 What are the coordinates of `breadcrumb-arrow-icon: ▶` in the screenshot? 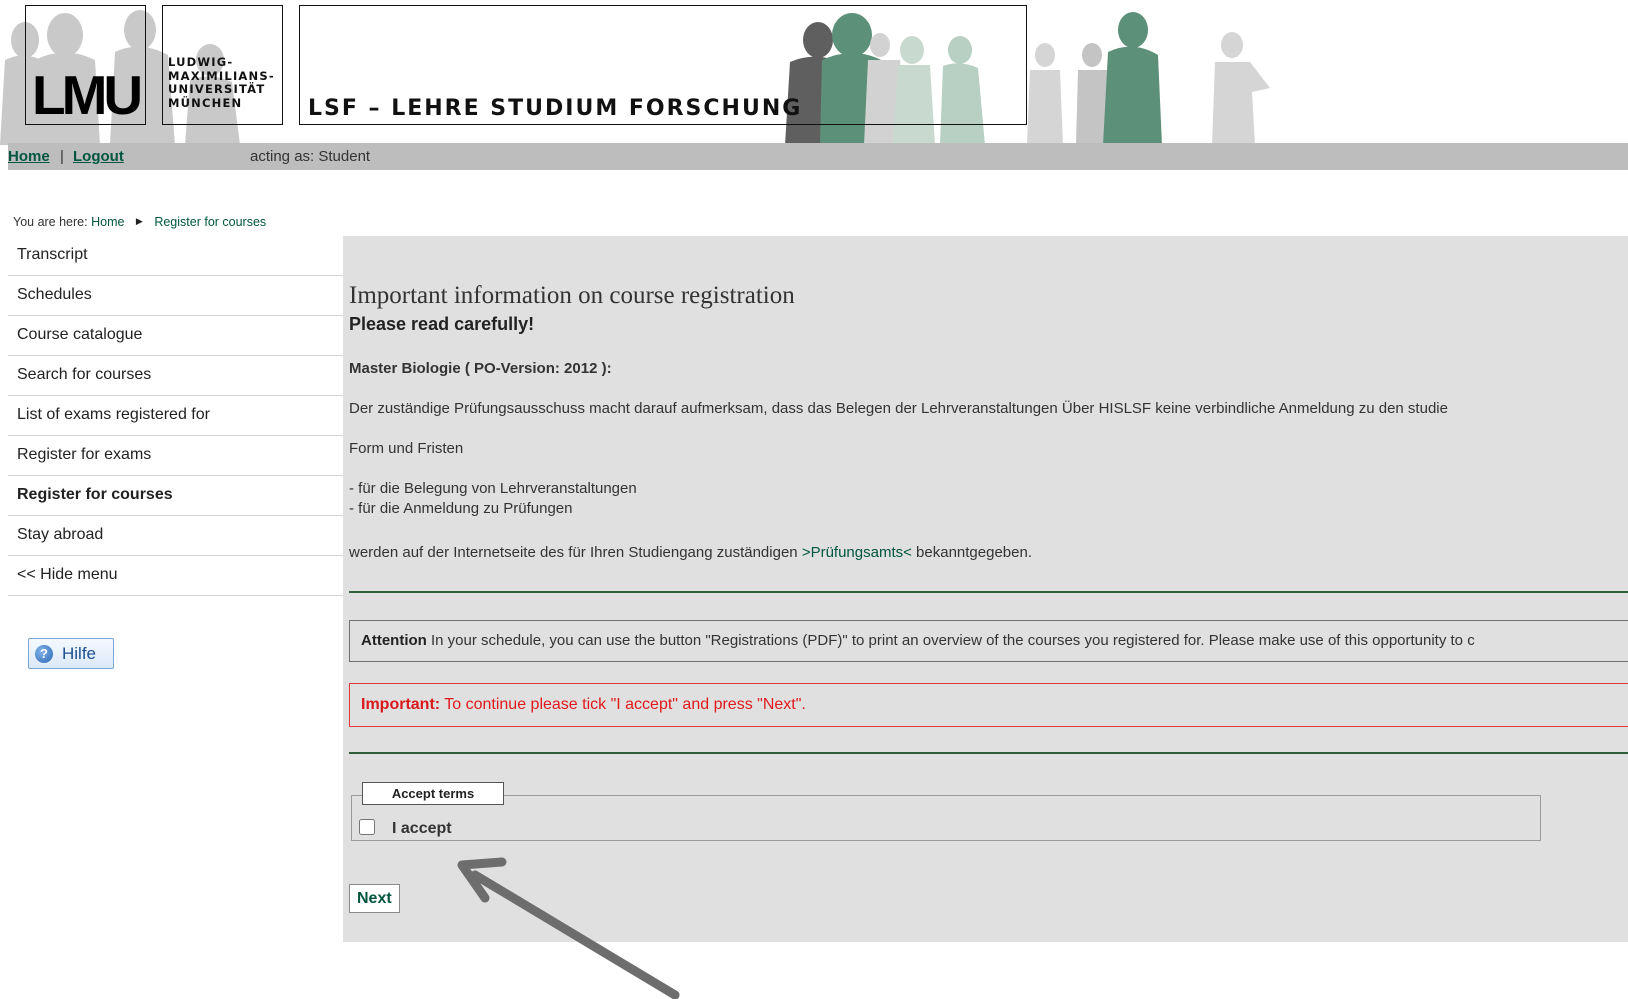 It's located at (139, 221).